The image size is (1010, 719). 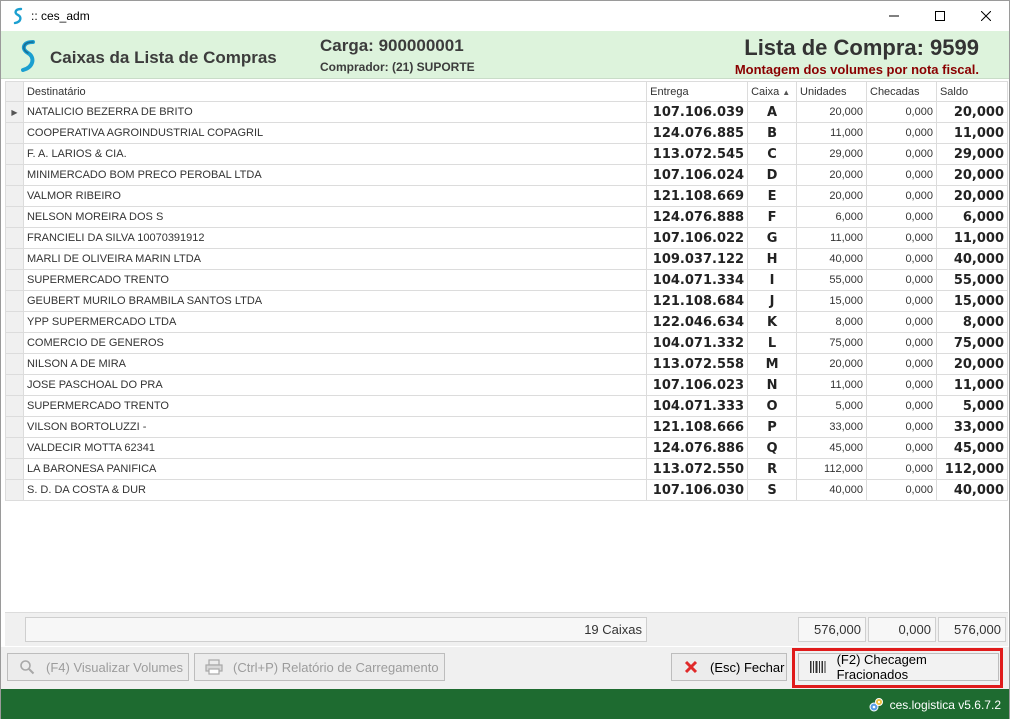 What do you see at coordinates (335, 259) in the screenshot?
I see `cell-destinatario: MARLI DE OLIVEIRA MARIN LTDA` at bounding box center [335, 259].